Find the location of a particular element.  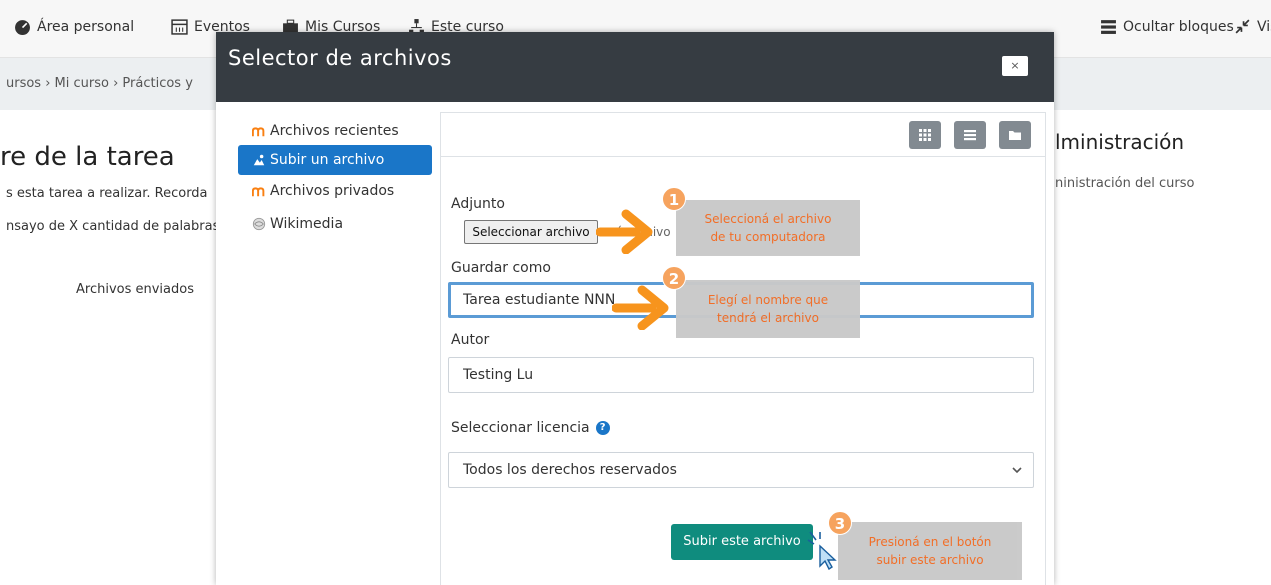

repo-wikimedia: Wikimedia is located at coordinates (335, 224).